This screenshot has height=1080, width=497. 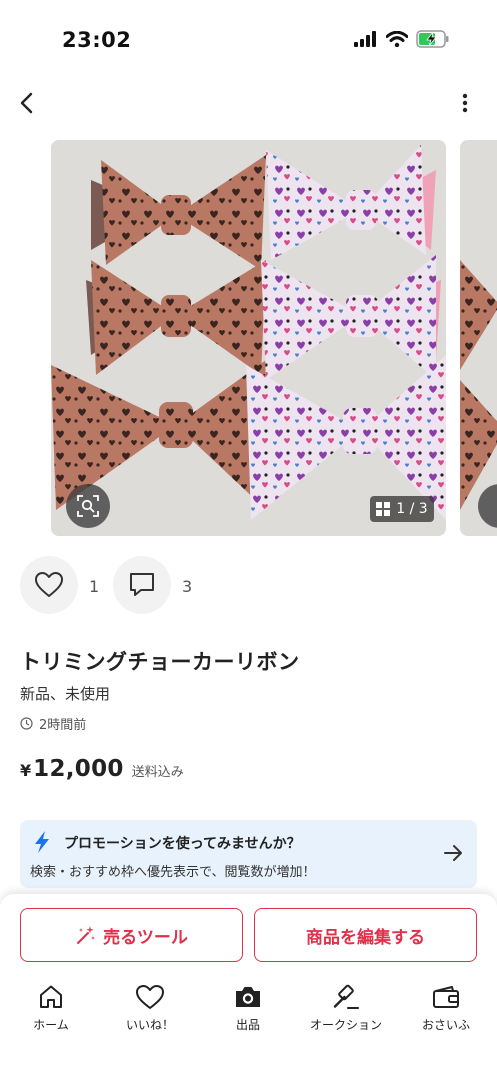 I want to click on next-photo-image, so click(x=478, y=338).